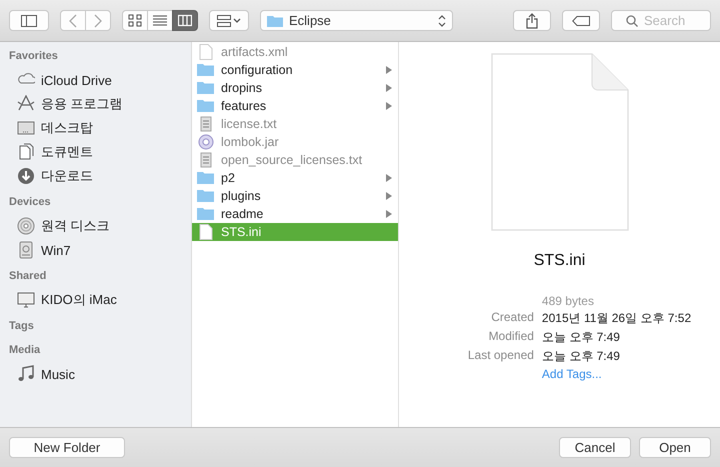 The height and width of the screenshot is (467, 720). What do you see at coordinates (96, 176) in the screenshot?
I see `sidebar-item: 다운로드` at bounding box center [96, 176].